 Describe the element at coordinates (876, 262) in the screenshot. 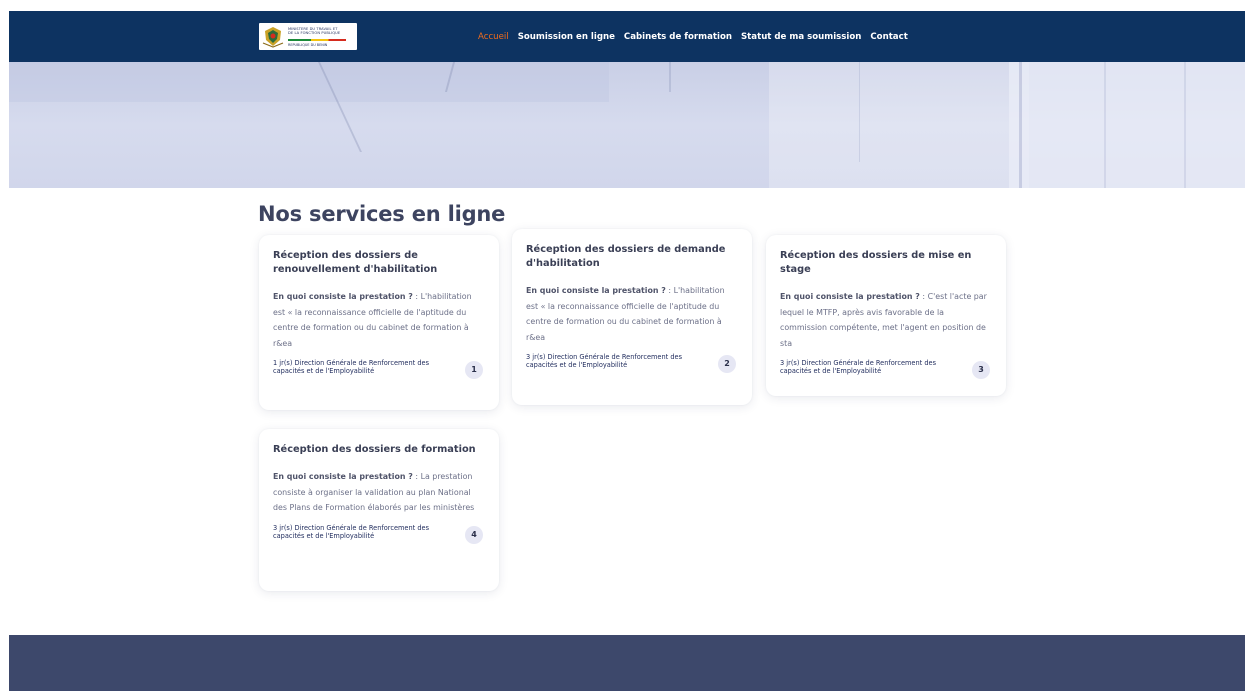

I see `card-title: Réception des dossiers de mise en stage` at that location.